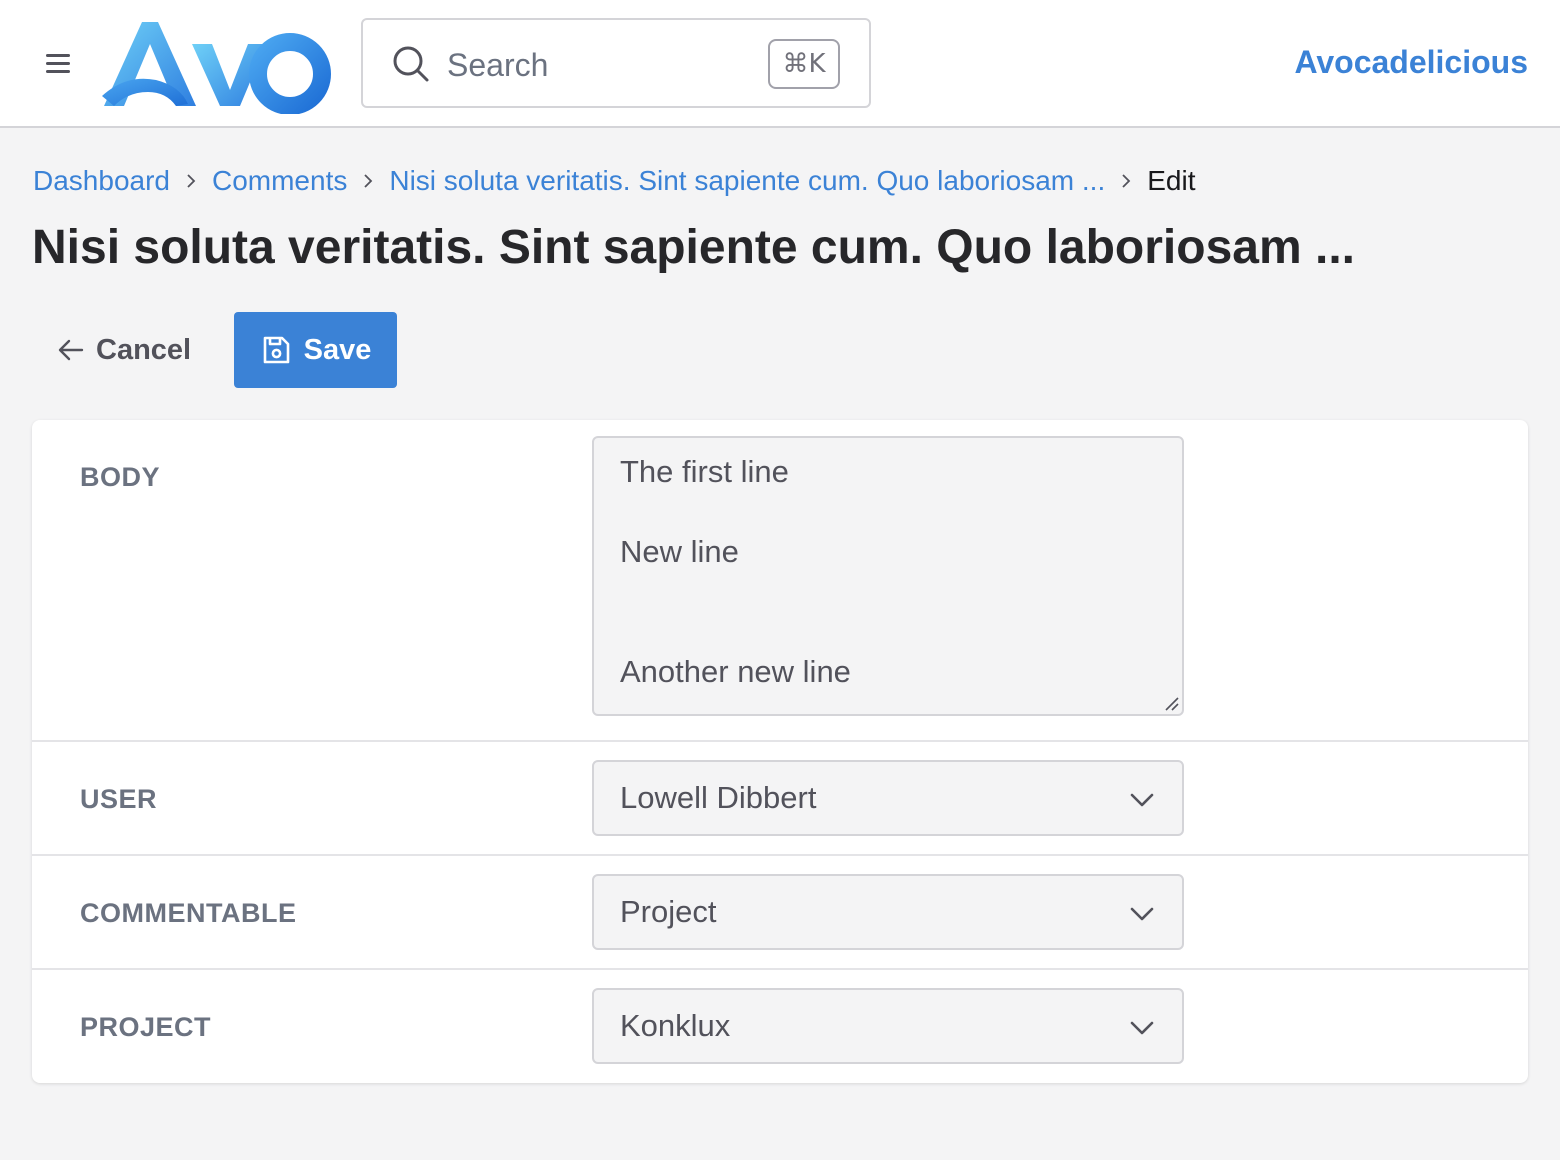 Image resolution: width=1560 pixels, height=1160 pixels. Describe the element at coordinates (337, 349) in the screenshot. I see `save-label: Save` at that location.